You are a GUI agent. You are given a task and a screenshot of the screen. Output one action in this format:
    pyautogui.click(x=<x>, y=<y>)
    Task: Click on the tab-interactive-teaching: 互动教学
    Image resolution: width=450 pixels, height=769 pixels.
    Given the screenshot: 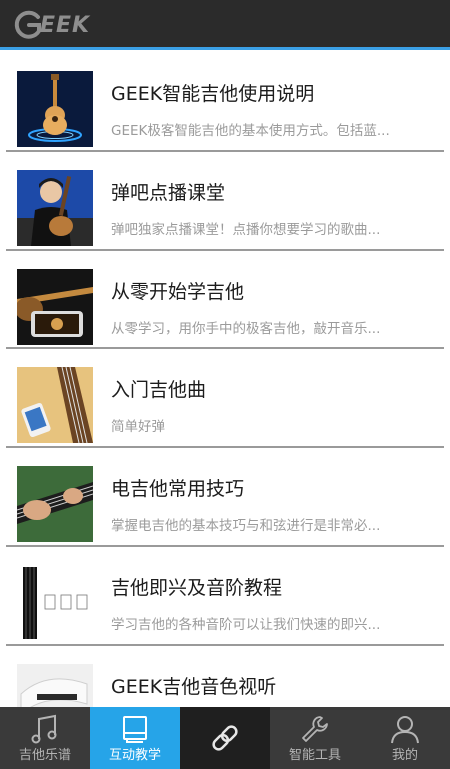 What is the action you would take?
    pyautogui.click(x=135, y=738)
    